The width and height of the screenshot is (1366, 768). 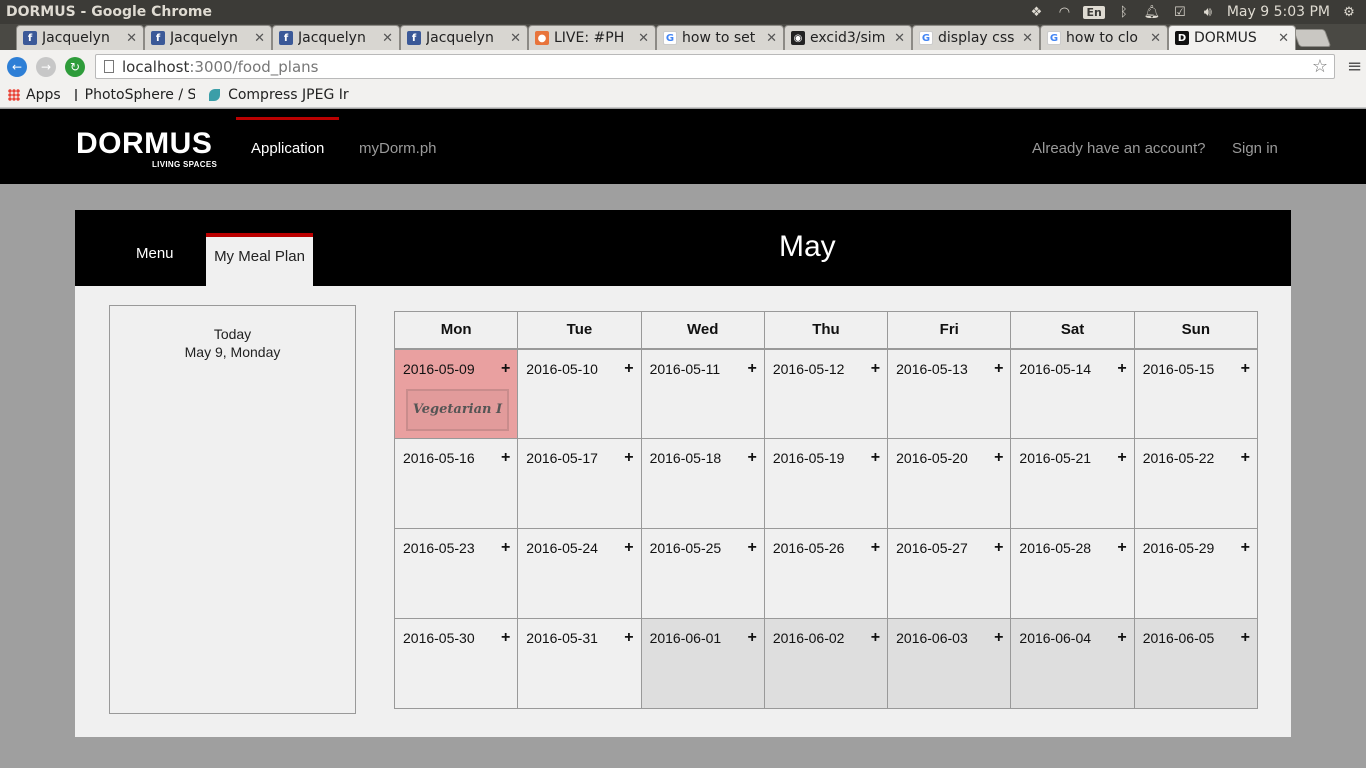 What do you see at coordinates (1312, 38) in the screenshot?
I see `new-tab-button` at bounding box center [1312, 38].